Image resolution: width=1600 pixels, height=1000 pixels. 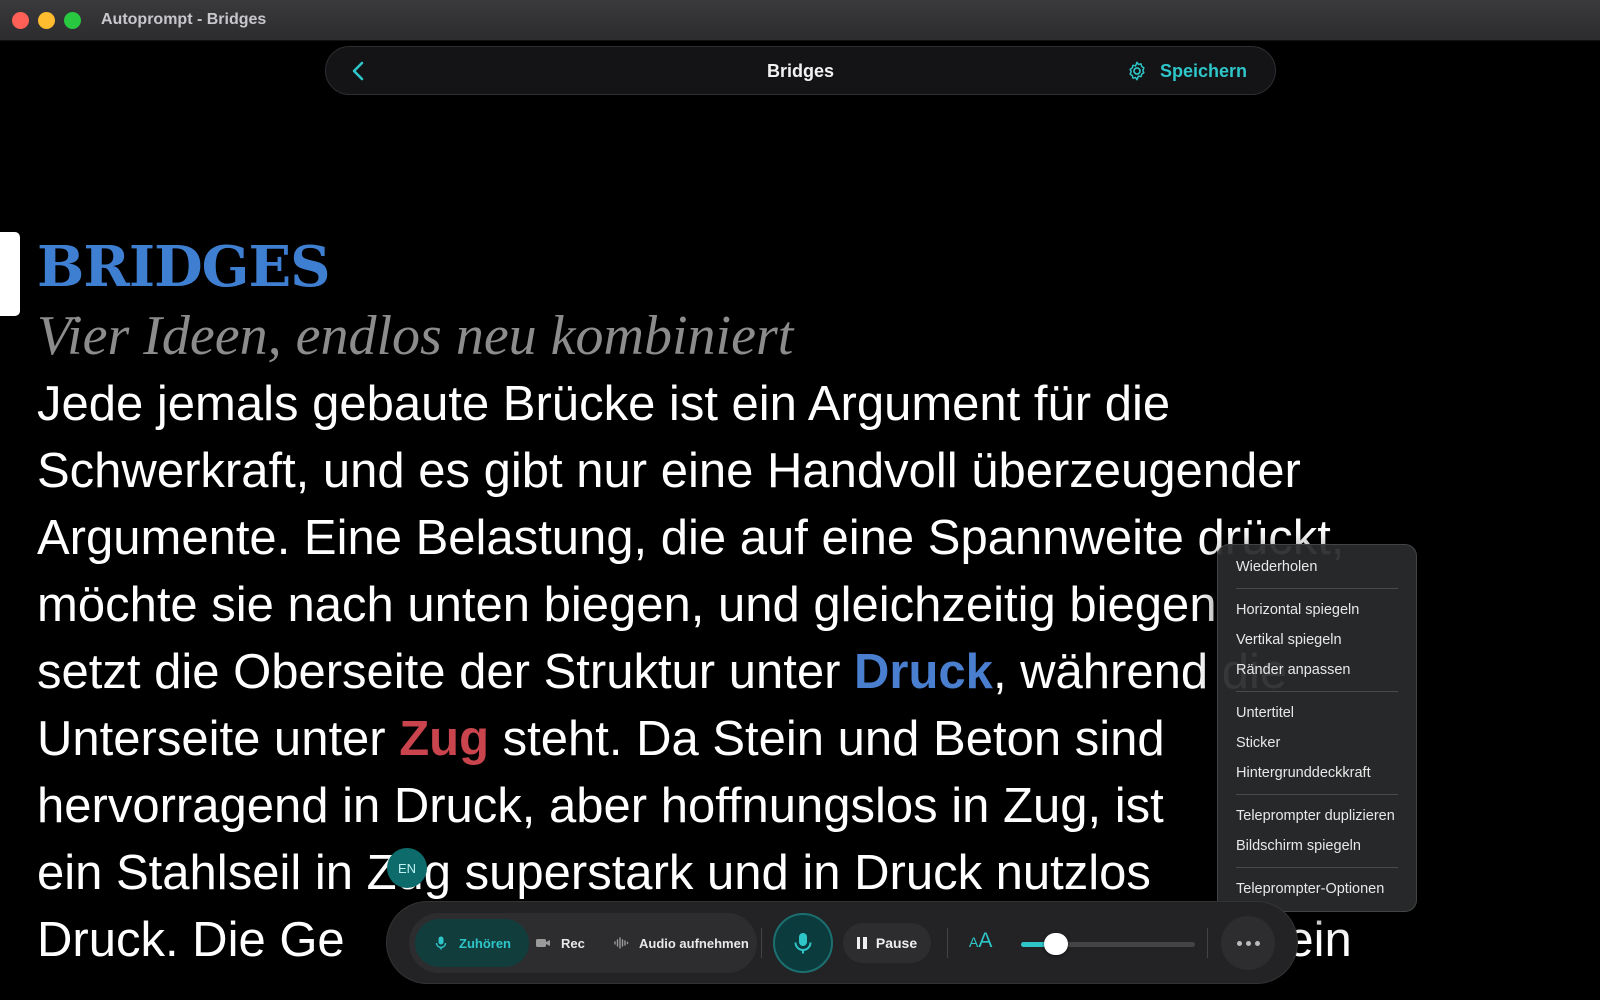 I want to click on menu-item-background-opacity: Hintergrunddeckkraft, so click(x=1317, y=773).